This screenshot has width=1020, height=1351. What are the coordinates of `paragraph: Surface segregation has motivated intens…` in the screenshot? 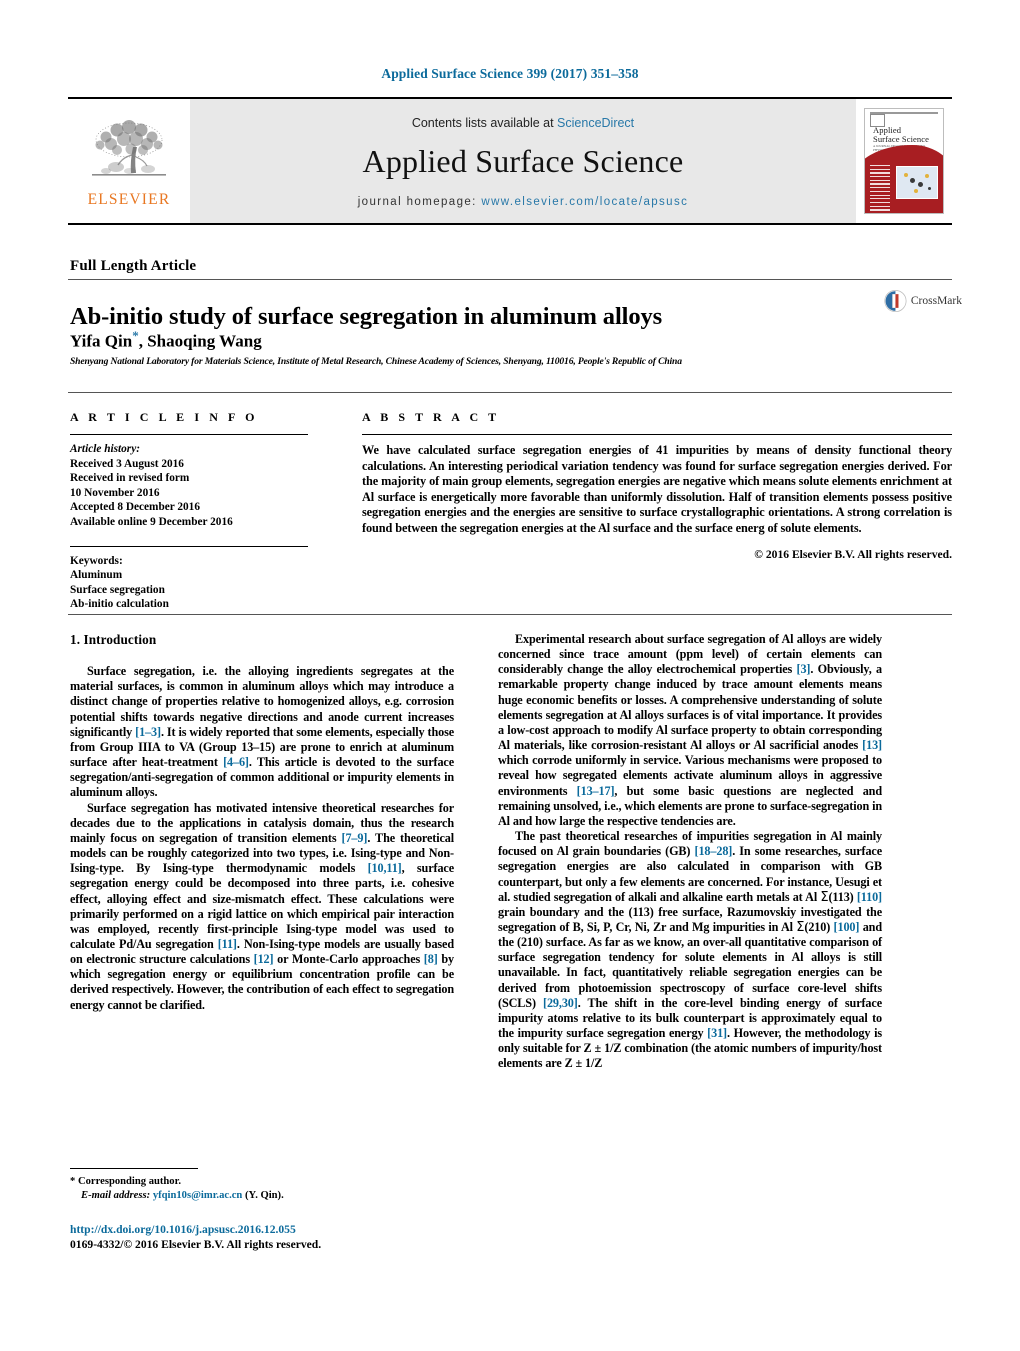 It's located at (262, 906).